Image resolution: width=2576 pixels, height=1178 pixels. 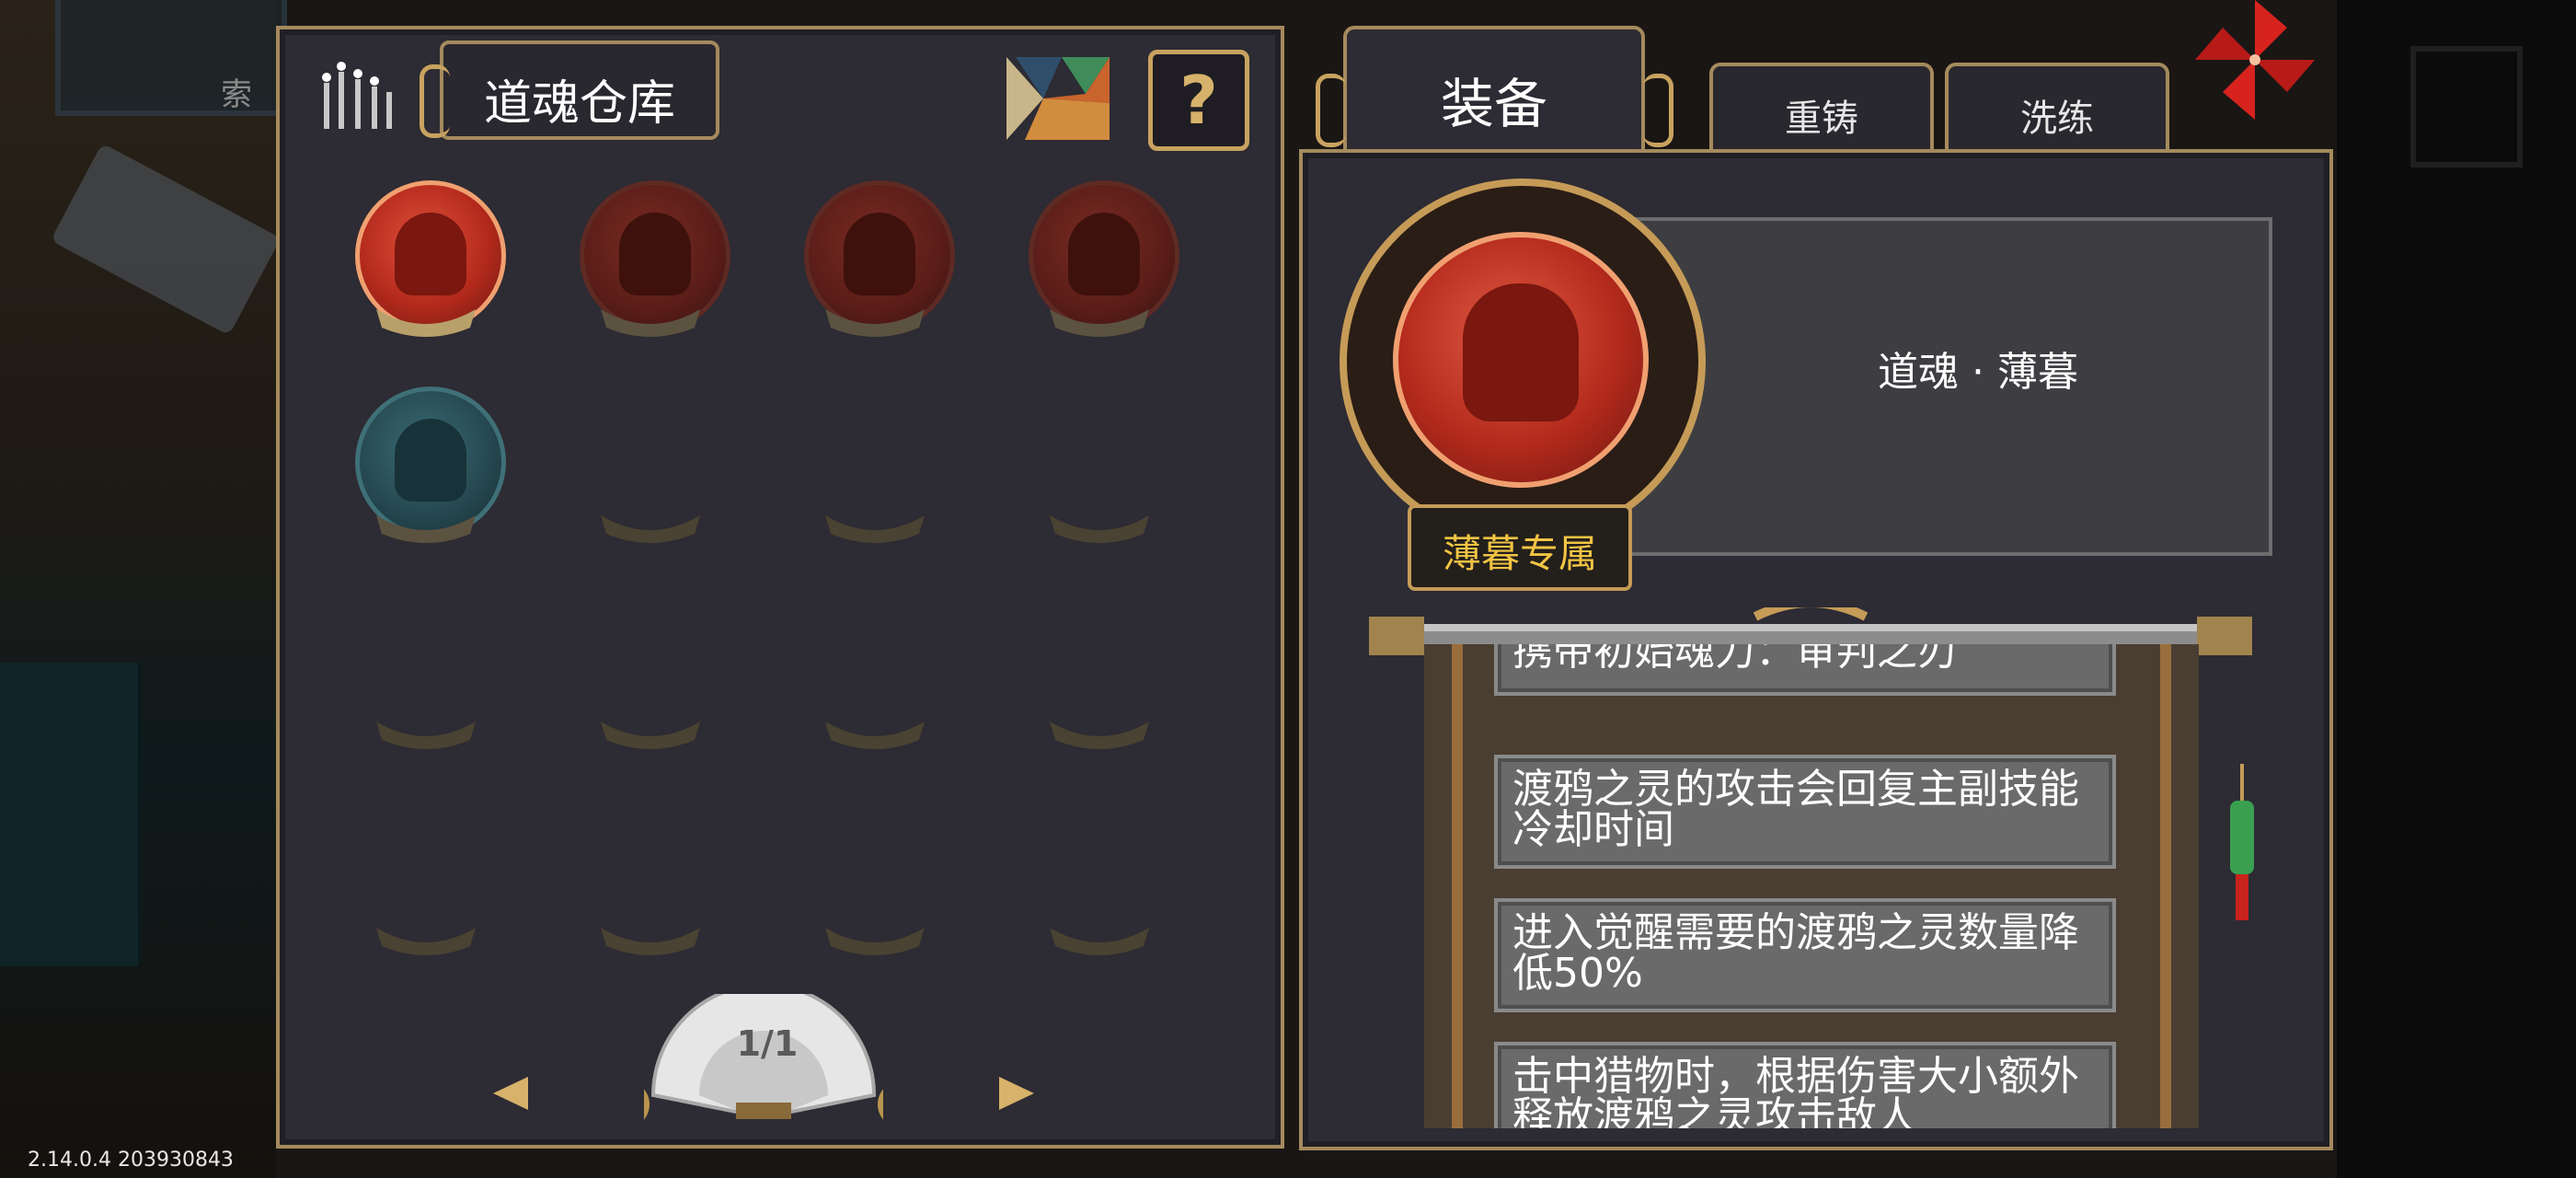 What do you see at coordinates (579, 104) in the screenshot?
I see `warehouse-title: 道魂仓库` at bounding box center [579, 104].